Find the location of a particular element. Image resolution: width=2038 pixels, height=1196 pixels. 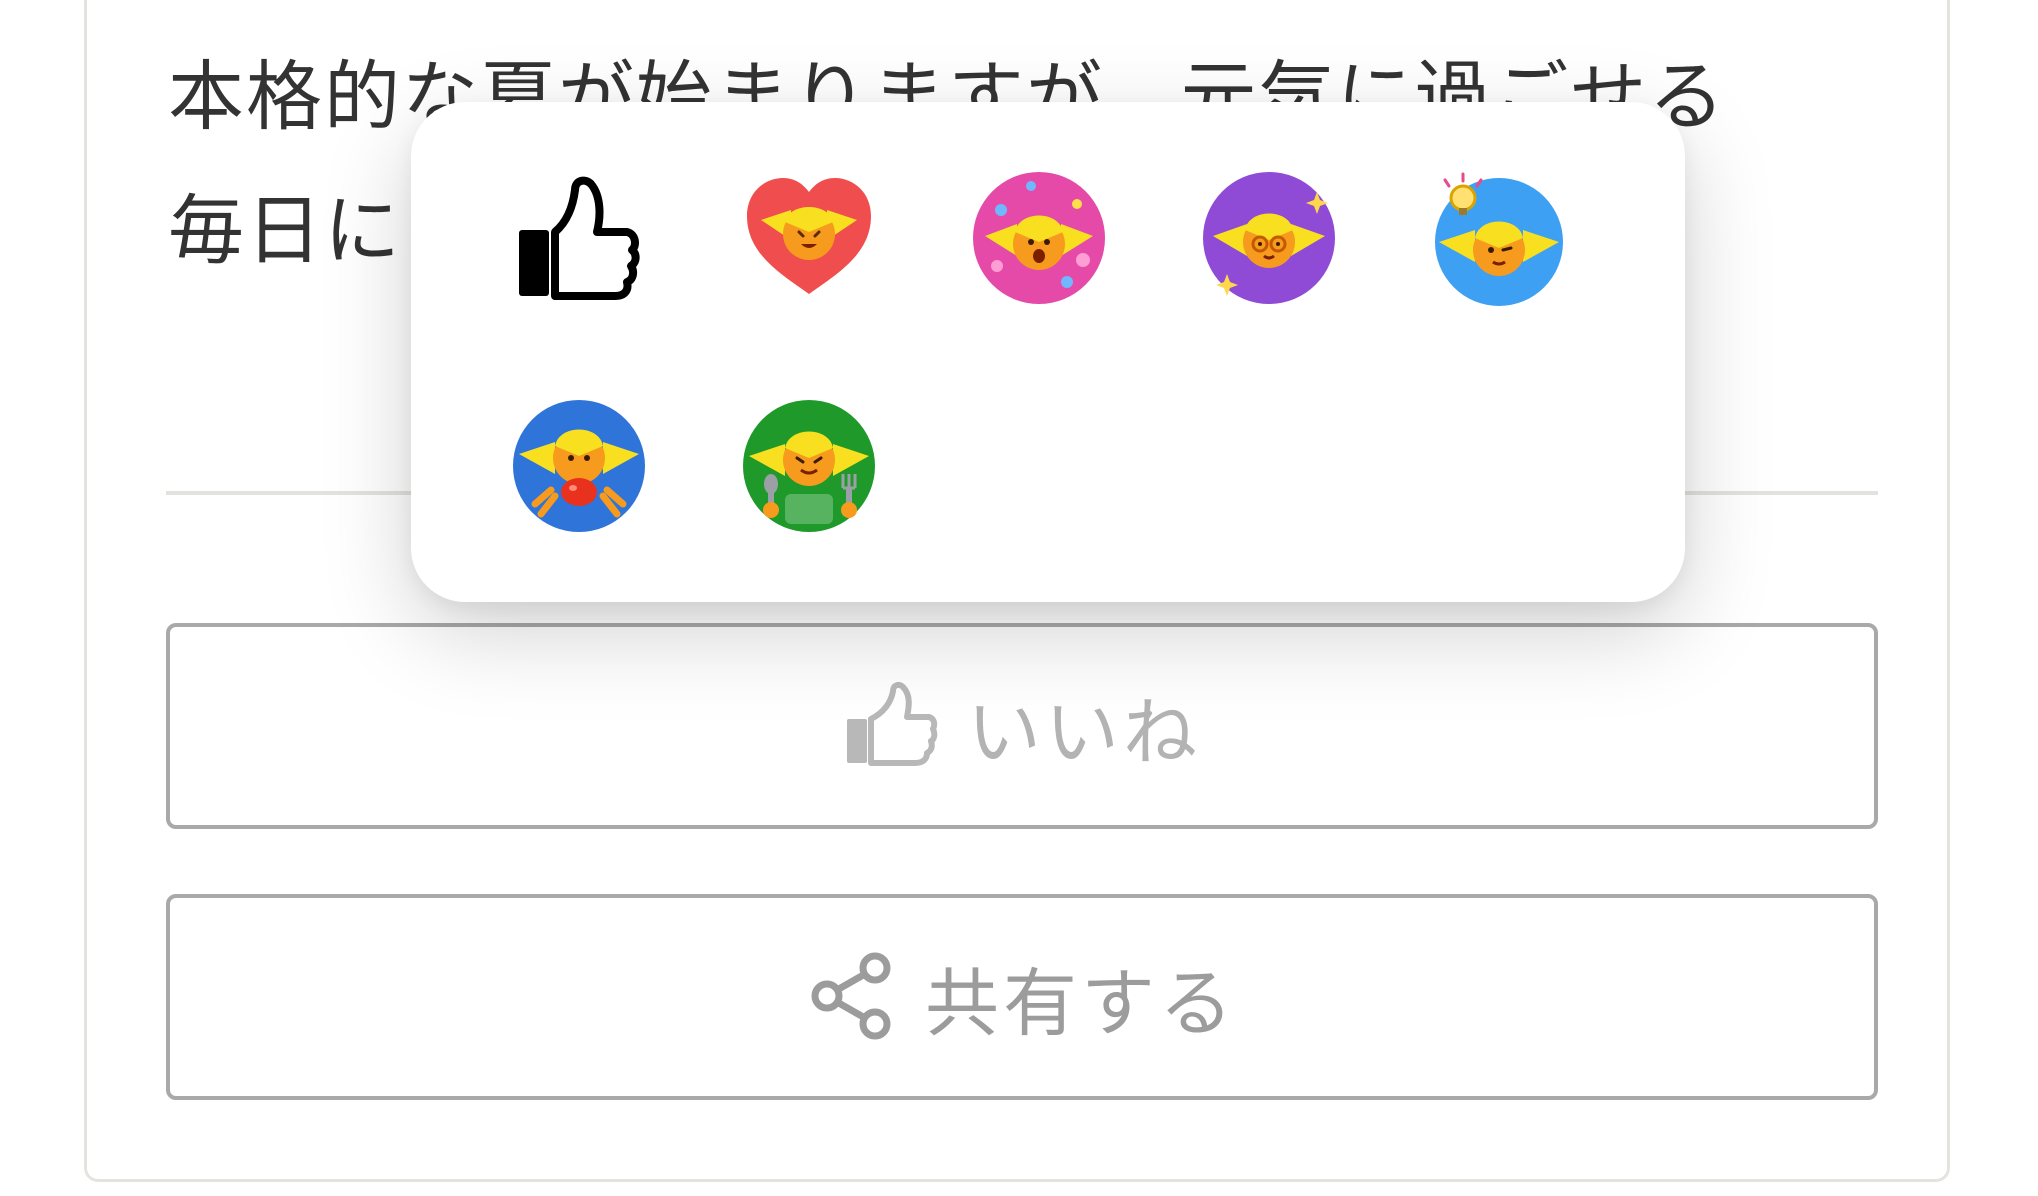

reaction-thumbs-up-icon is located at coordinates (579, 238).